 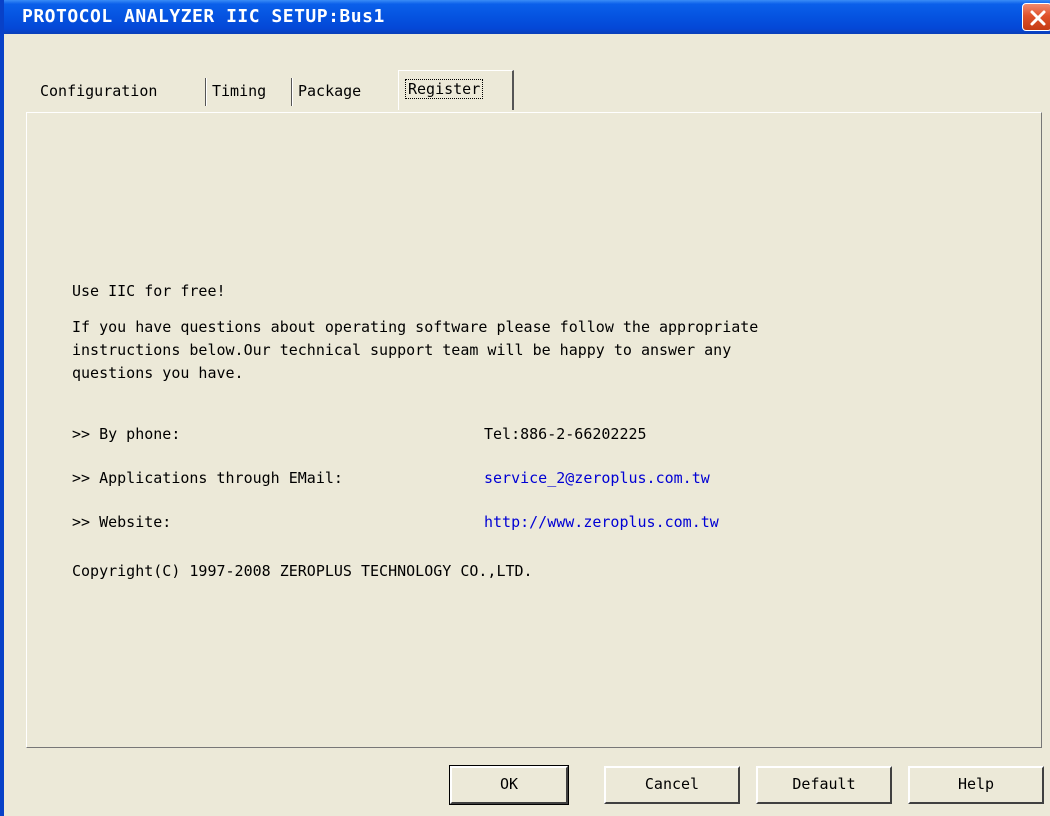 What do you see at coordinates (565, 434) in the screenshot?
I see `phone-value: Tel:886-2-66202225` at bounding box center [565, 434].